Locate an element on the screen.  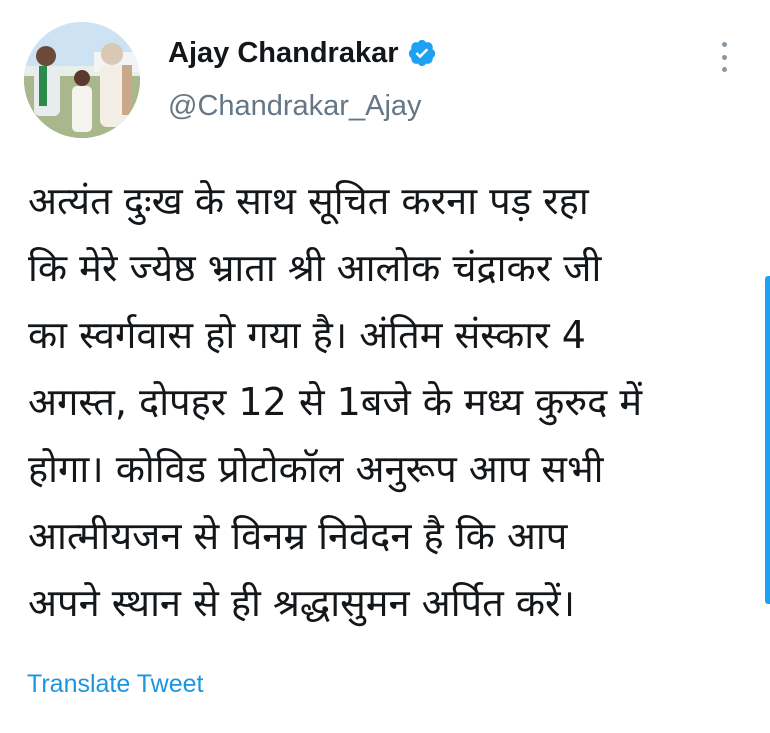
translate-tweet-link: Translate Tweet is located at coordinates (115, 684).